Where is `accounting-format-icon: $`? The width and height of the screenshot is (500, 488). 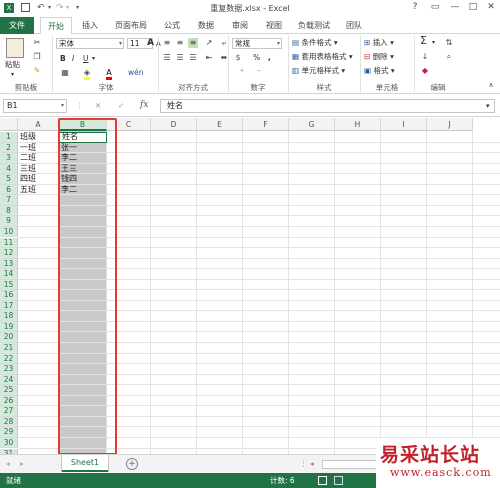 accounting-format-icon: $ is located at coordinates (238, 58).